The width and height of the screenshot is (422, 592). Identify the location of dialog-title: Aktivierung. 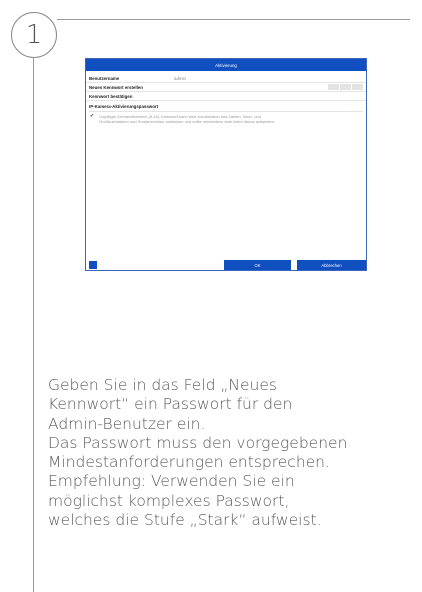
(226, 65).